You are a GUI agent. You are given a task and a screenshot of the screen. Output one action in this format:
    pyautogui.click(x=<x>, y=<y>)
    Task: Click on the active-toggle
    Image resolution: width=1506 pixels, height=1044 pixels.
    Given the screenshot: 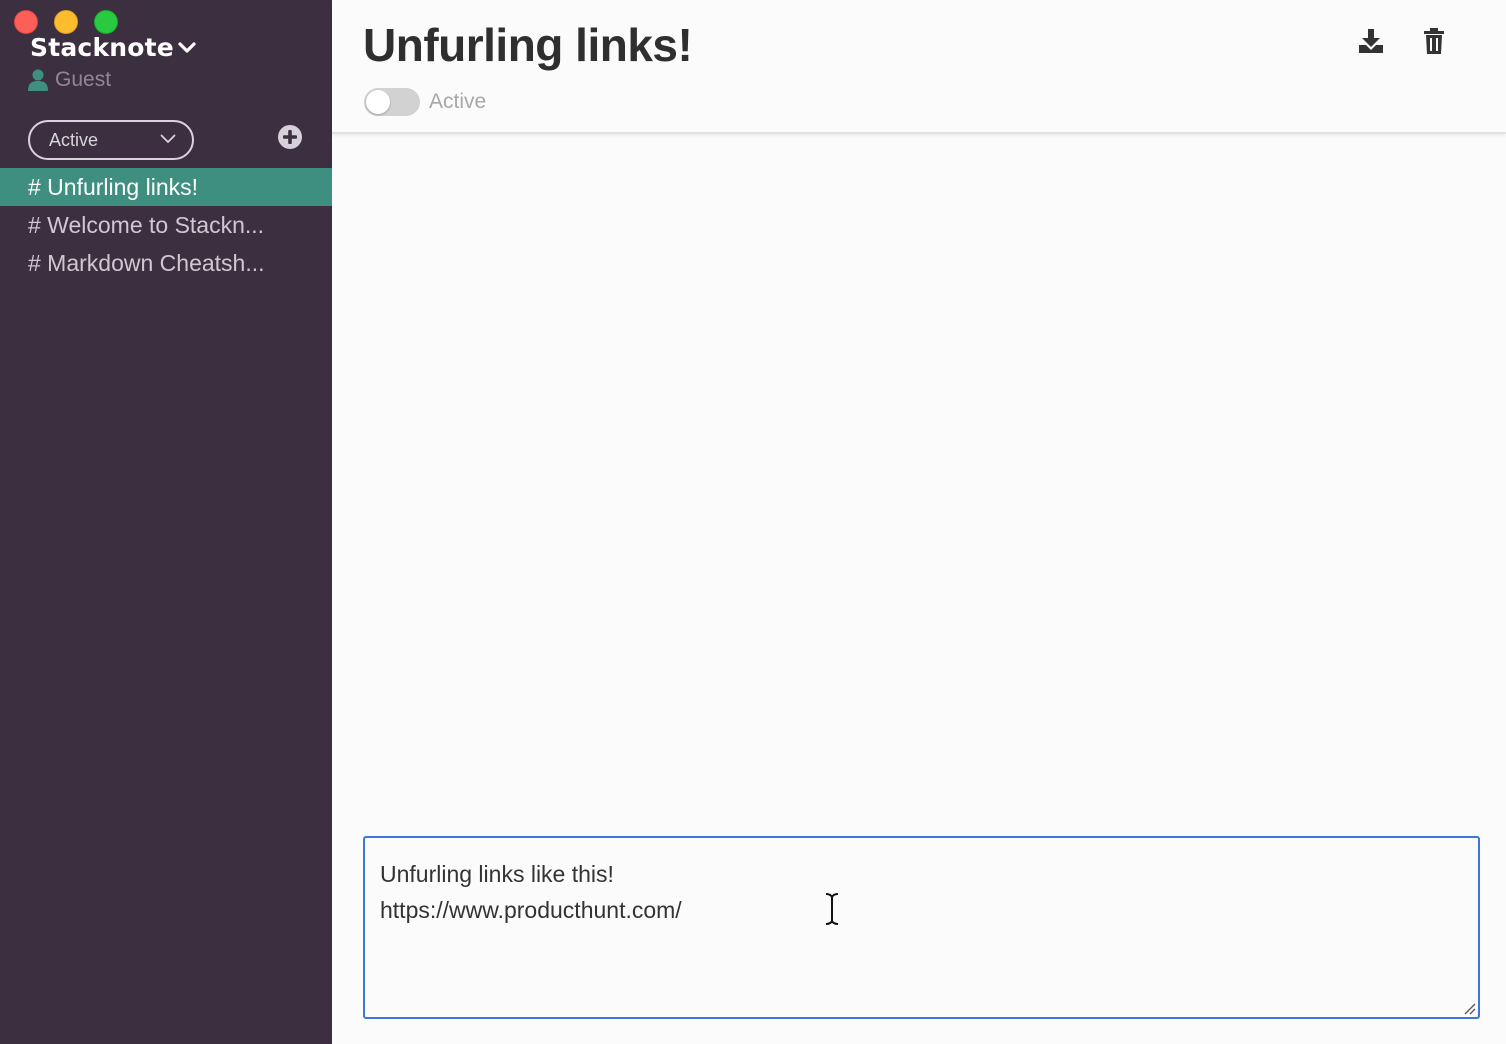 What is the action you would take?
    pyautogui.click(x=392, y=102)
    